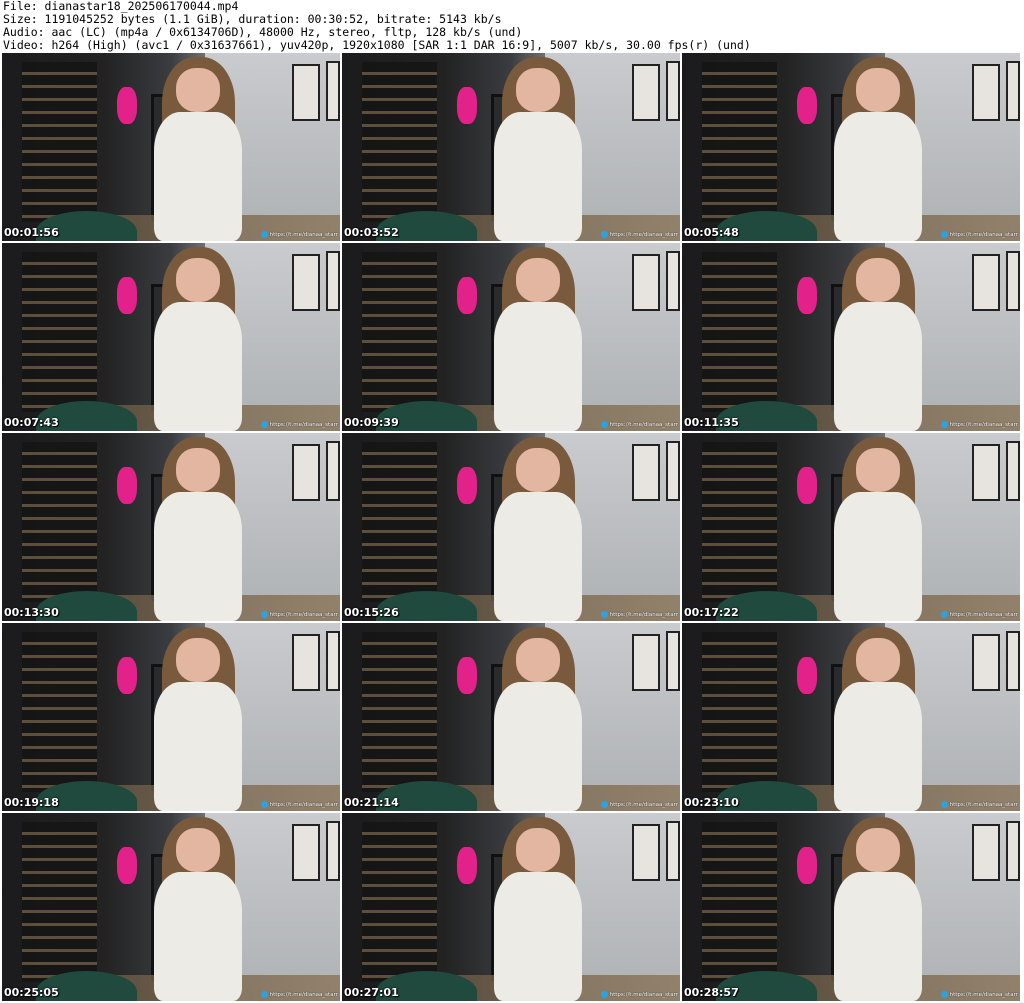 The height and width of the screenshot is (1003, 1024). I want to click on video-frame-thumbnail: 00:09:39 https://t.me/dianaa_starr, so click(511, 337).